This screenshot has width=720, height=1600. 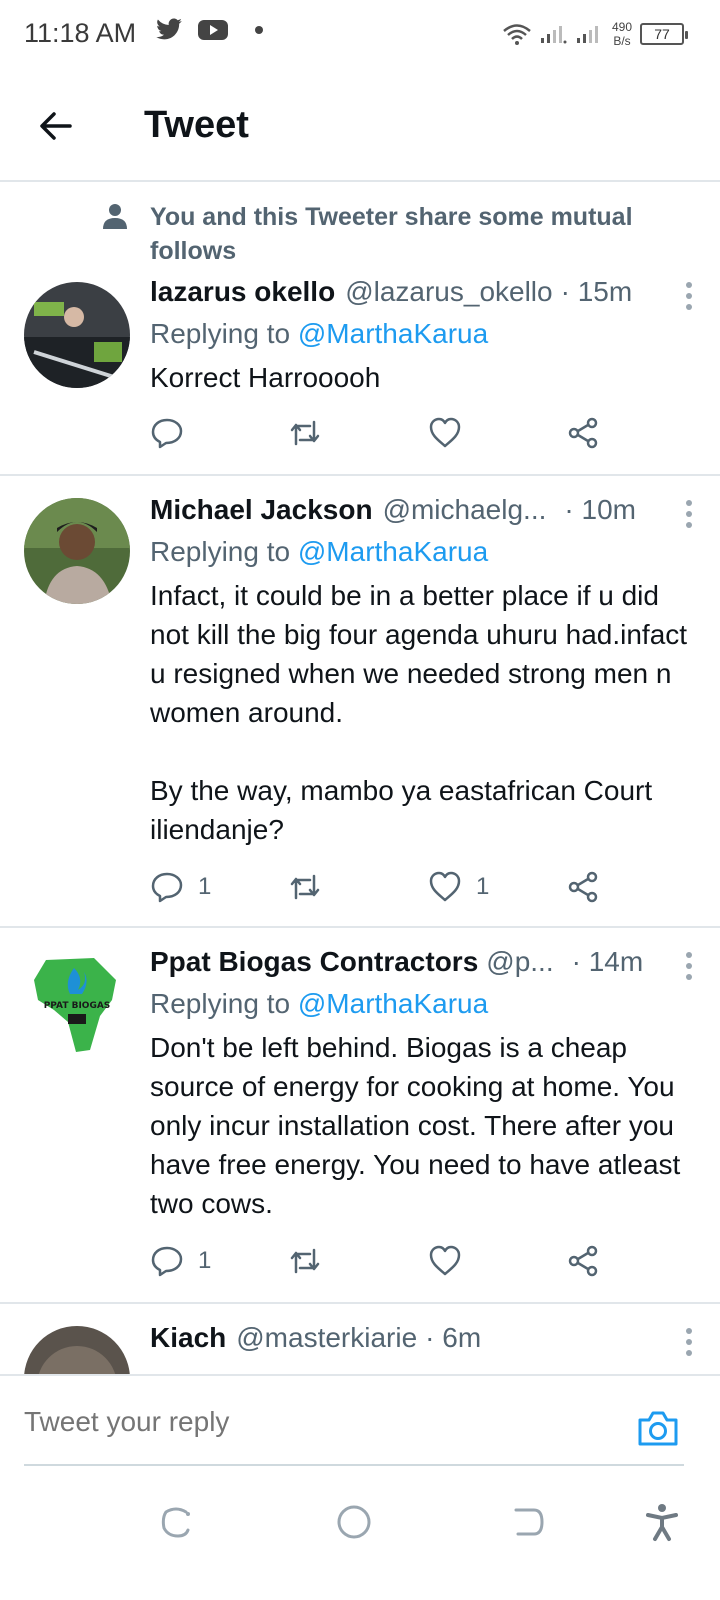 What do you see at coordinates (596, 291) in the screenshot?
I see `tweet-time: · 15m` at bounding box center [596, 291].